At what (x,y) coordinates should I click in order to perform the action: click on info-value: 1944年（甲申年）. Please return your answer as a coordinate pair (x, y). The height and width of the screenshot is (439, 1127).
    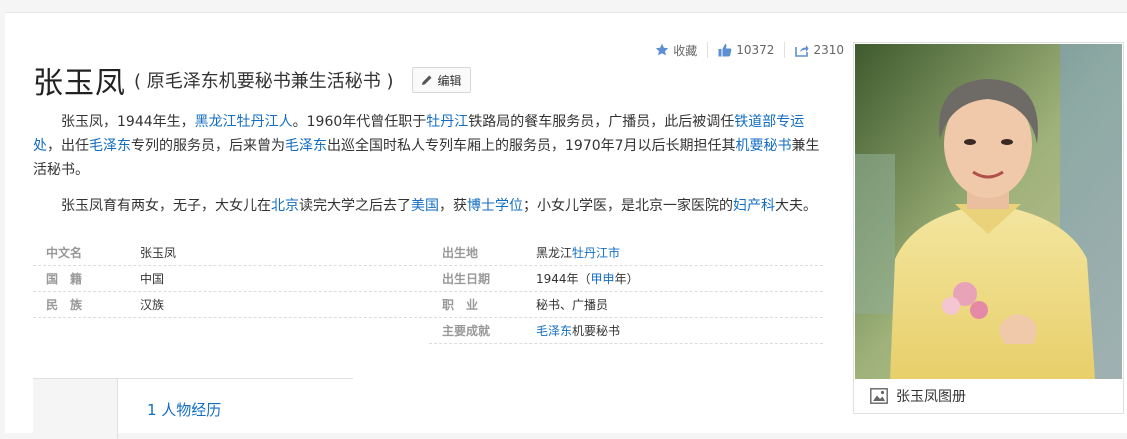
    Looking at the image, I should click on (587, 278).